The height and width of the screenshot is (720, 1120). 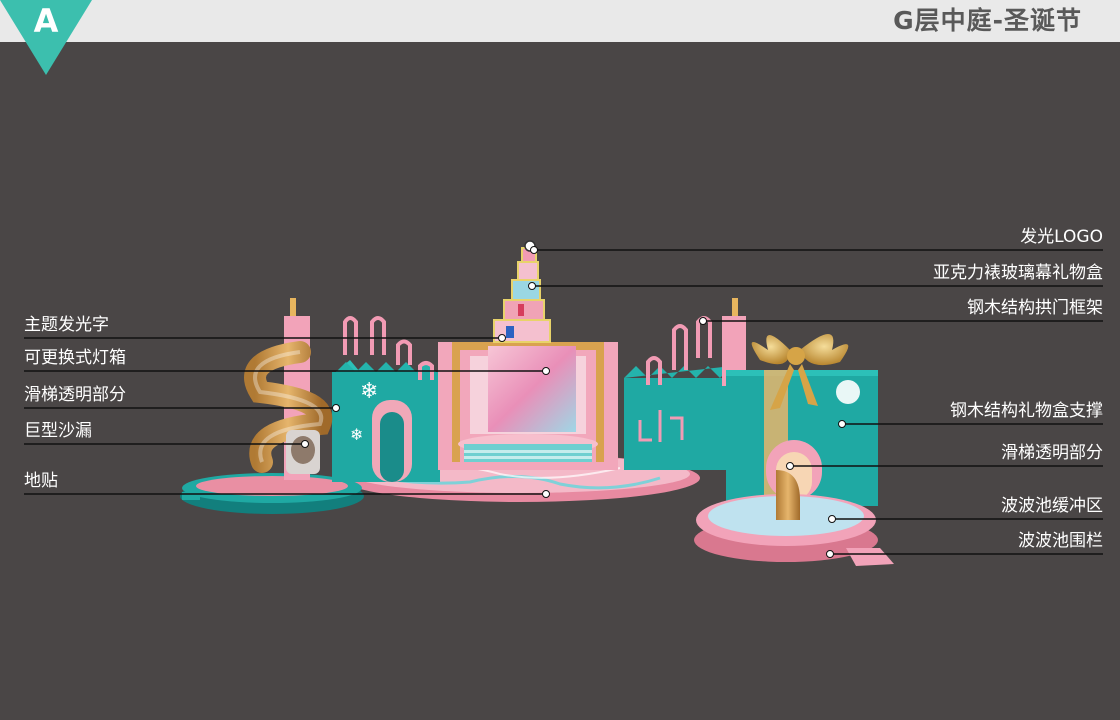 I want to click on label-replaceable-lightbox: 可更换式灯箱, so click(x=75, y=358).